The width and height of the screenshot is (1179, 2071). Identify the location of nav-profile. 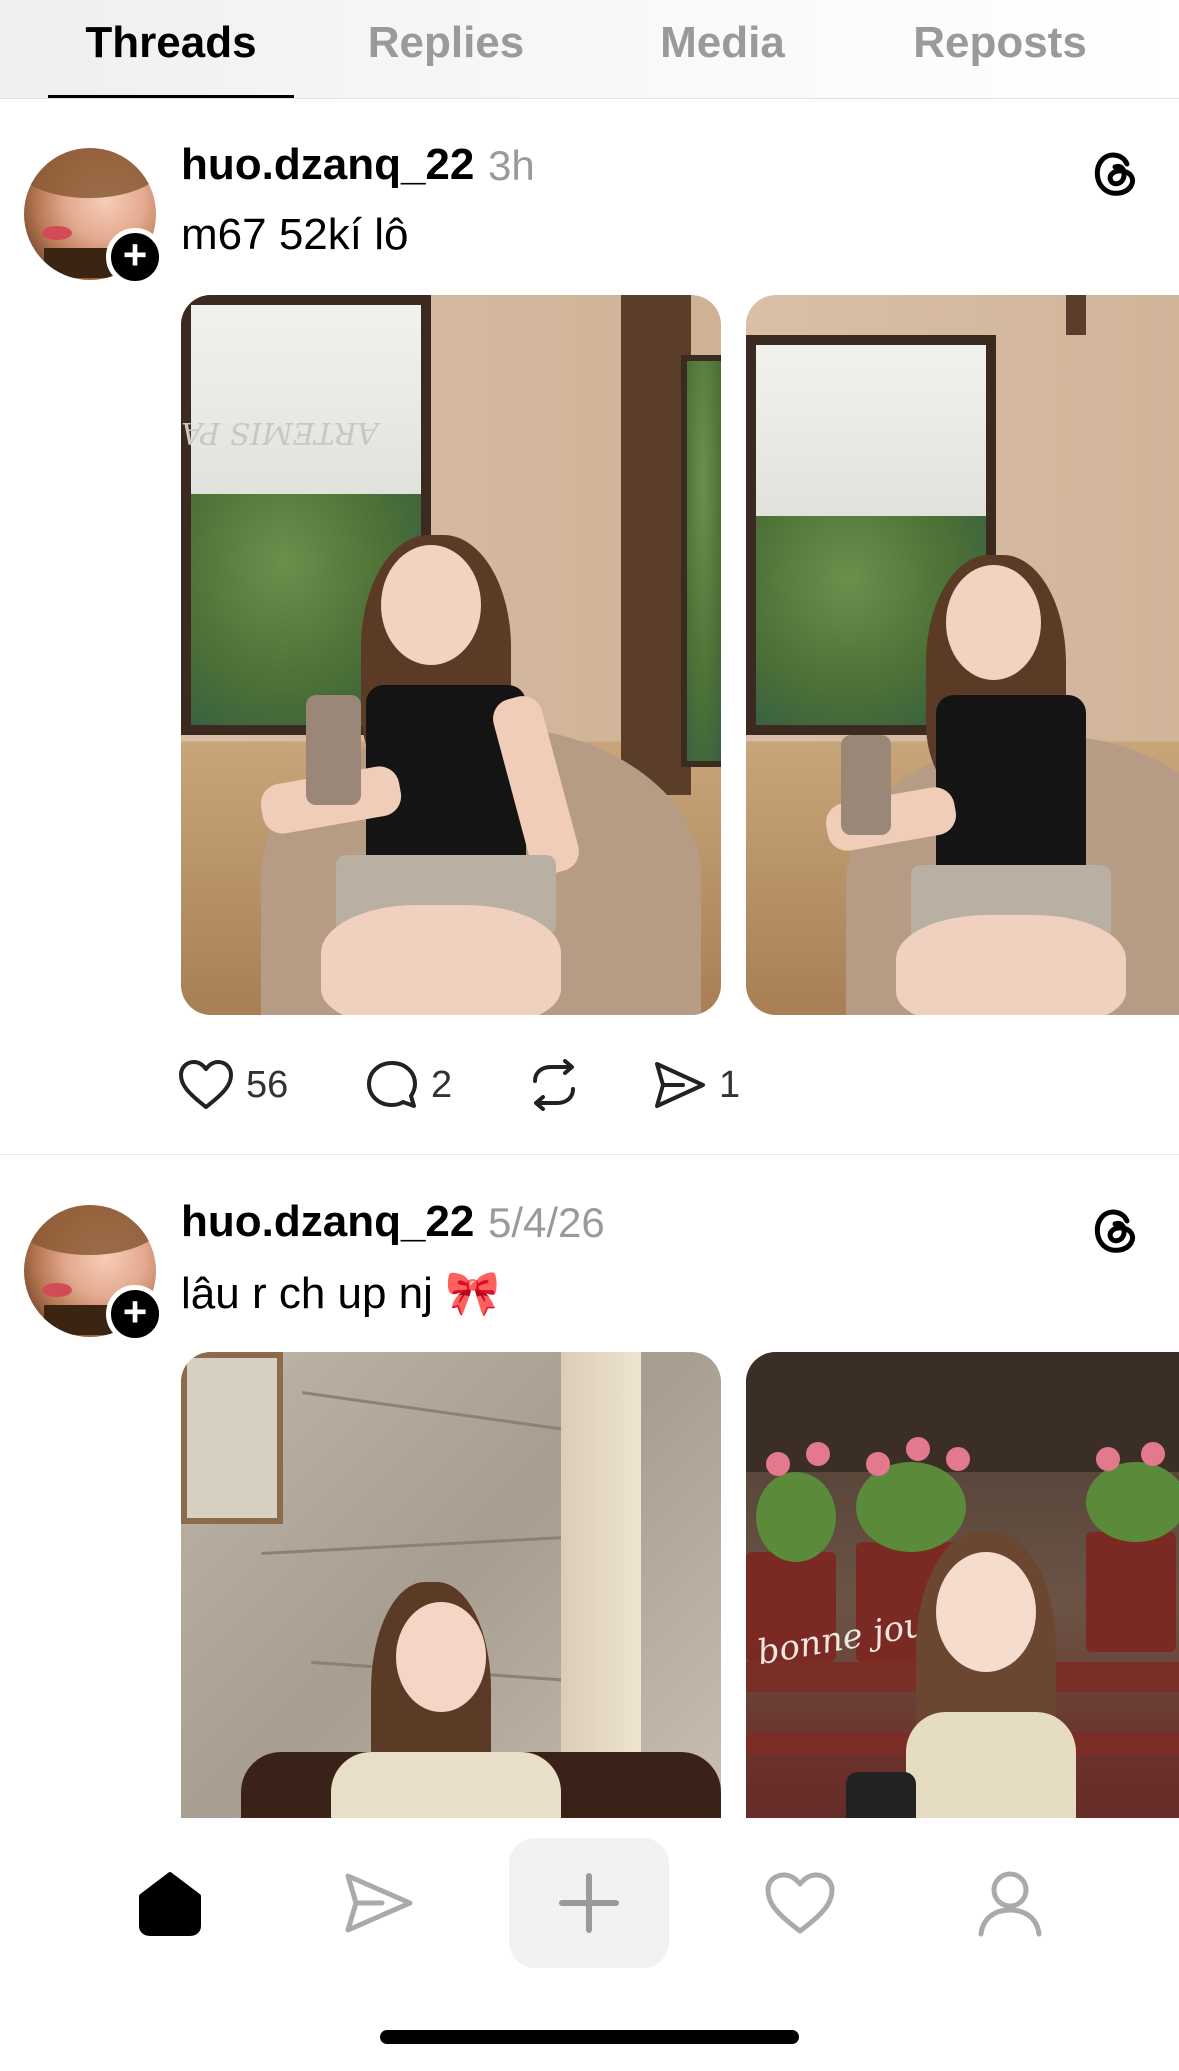
(1010, 1903).